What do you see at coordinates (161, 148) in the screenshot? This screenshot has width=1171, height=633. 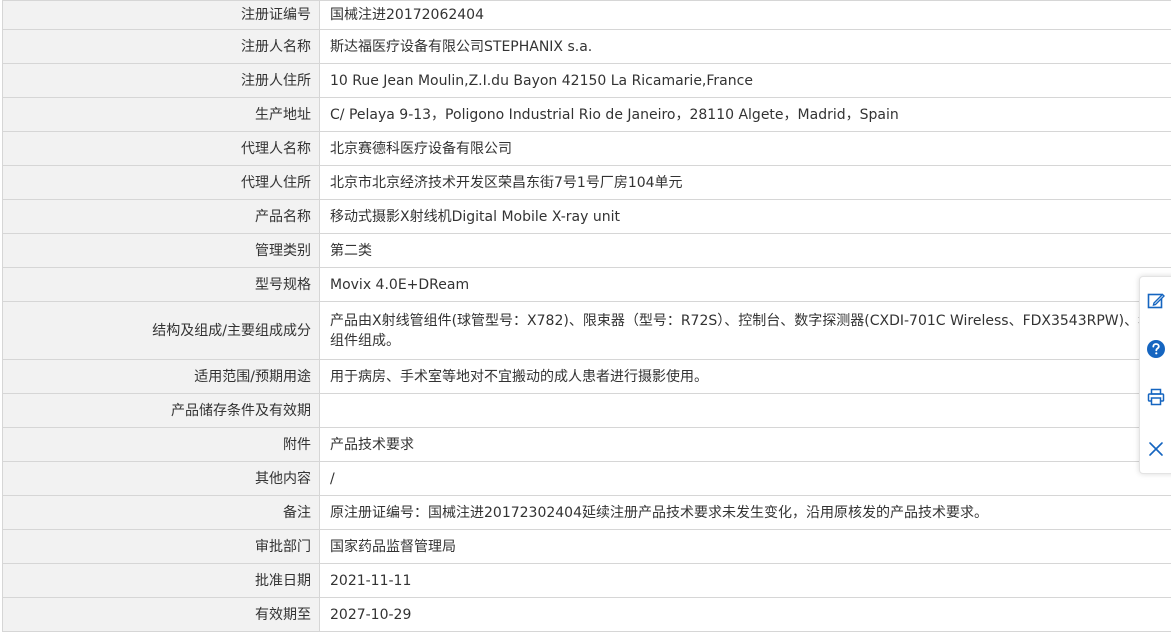 I see `row-label: 代理人名称` at bounding box center [161, 148].